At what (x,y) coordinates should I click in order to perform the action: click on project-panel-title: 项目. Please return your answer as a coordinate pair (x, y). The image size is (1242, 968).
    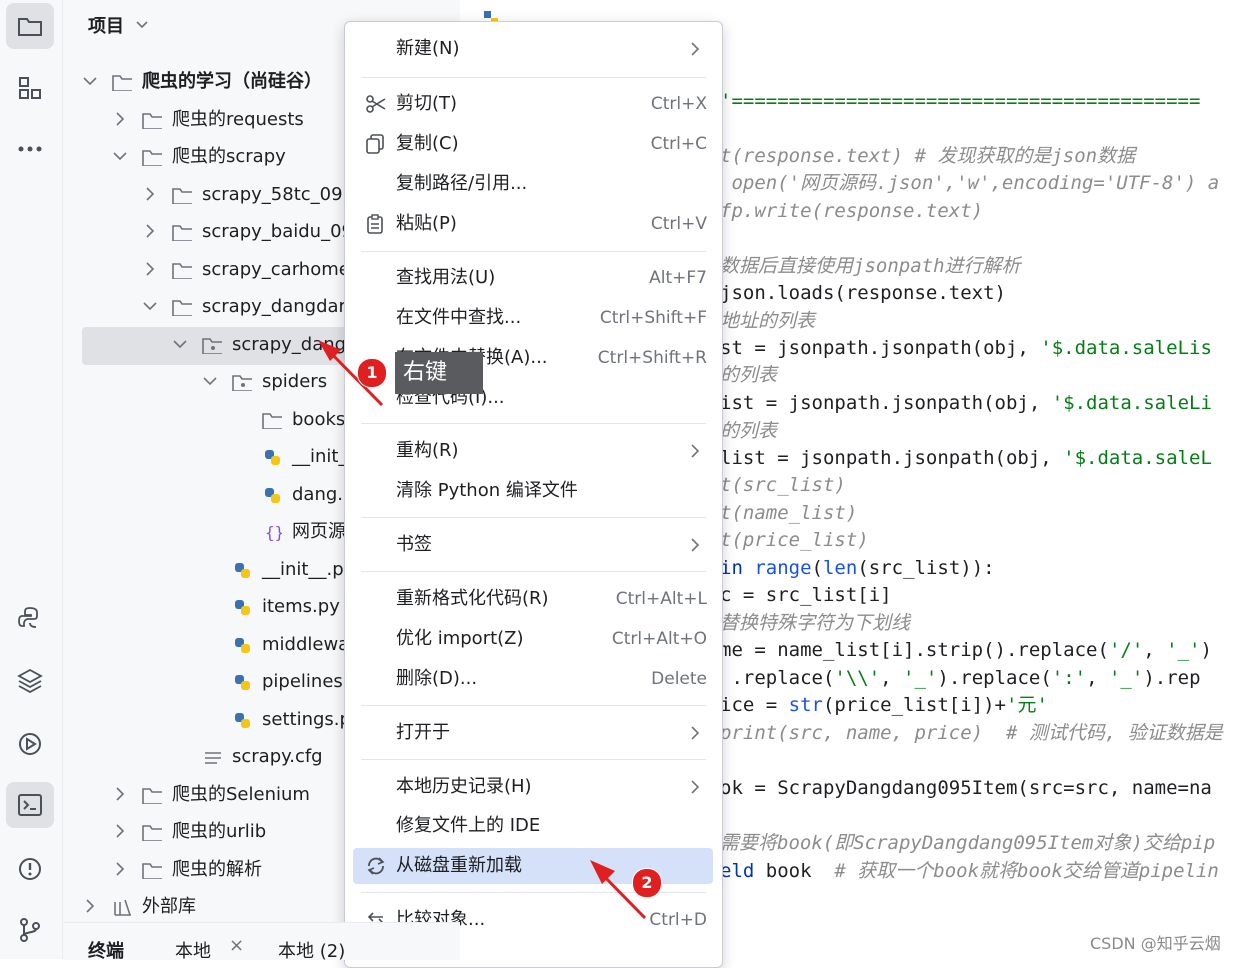
    Looking at the image, I should click on (106, 25).